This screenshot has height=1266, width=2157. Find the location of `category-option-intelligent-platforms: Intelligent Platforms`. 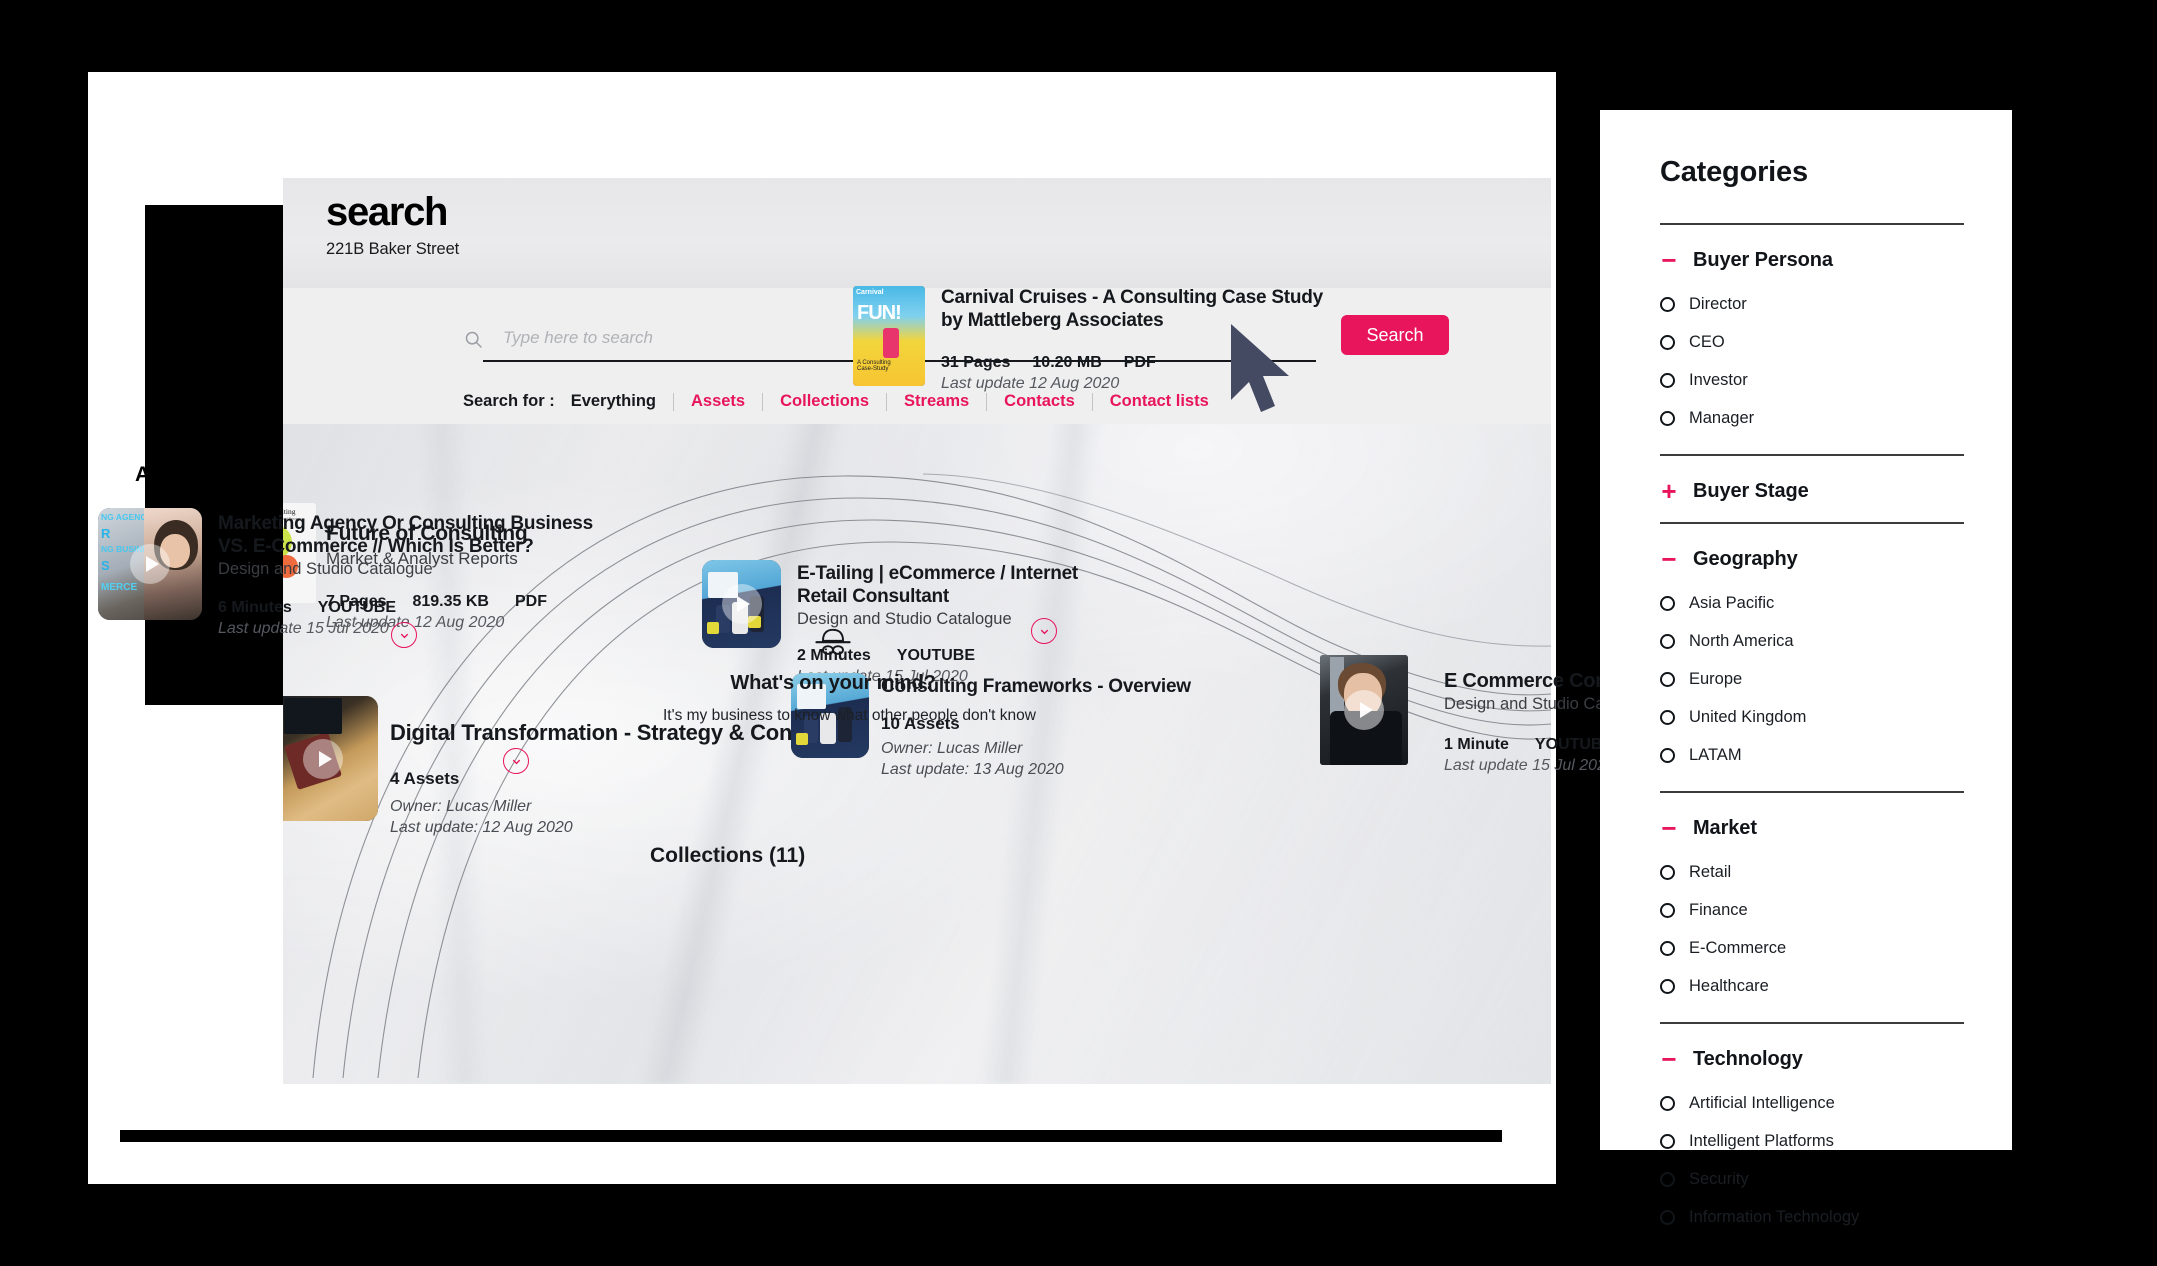

category-option-intelligent-platforms: Intelligent Platforms is located at coordinates (1812, 1141).